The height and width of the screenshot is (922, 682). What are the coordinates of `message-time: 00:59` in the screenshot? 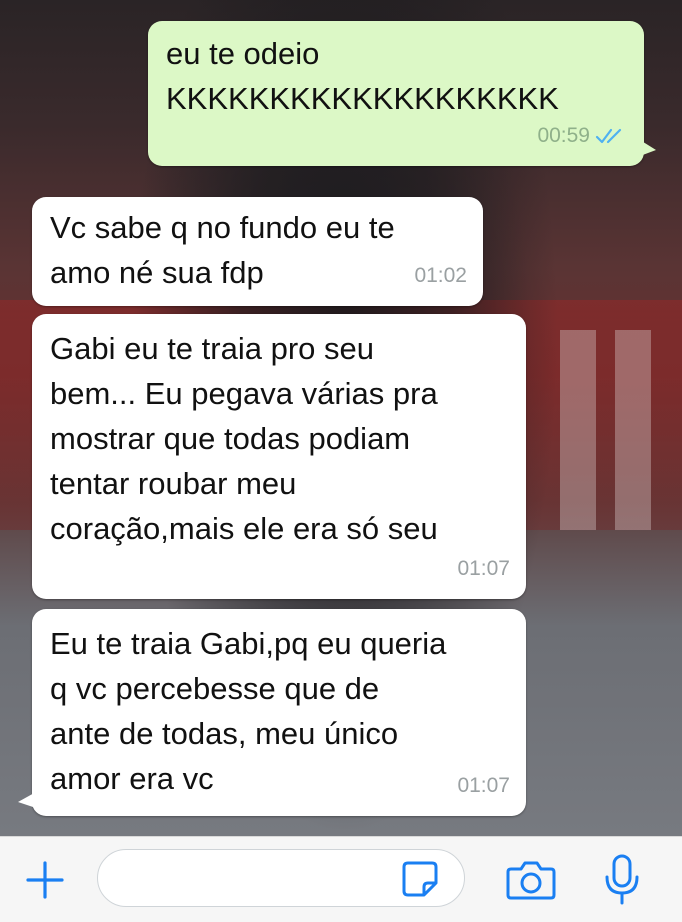 It's located at (563, 135).